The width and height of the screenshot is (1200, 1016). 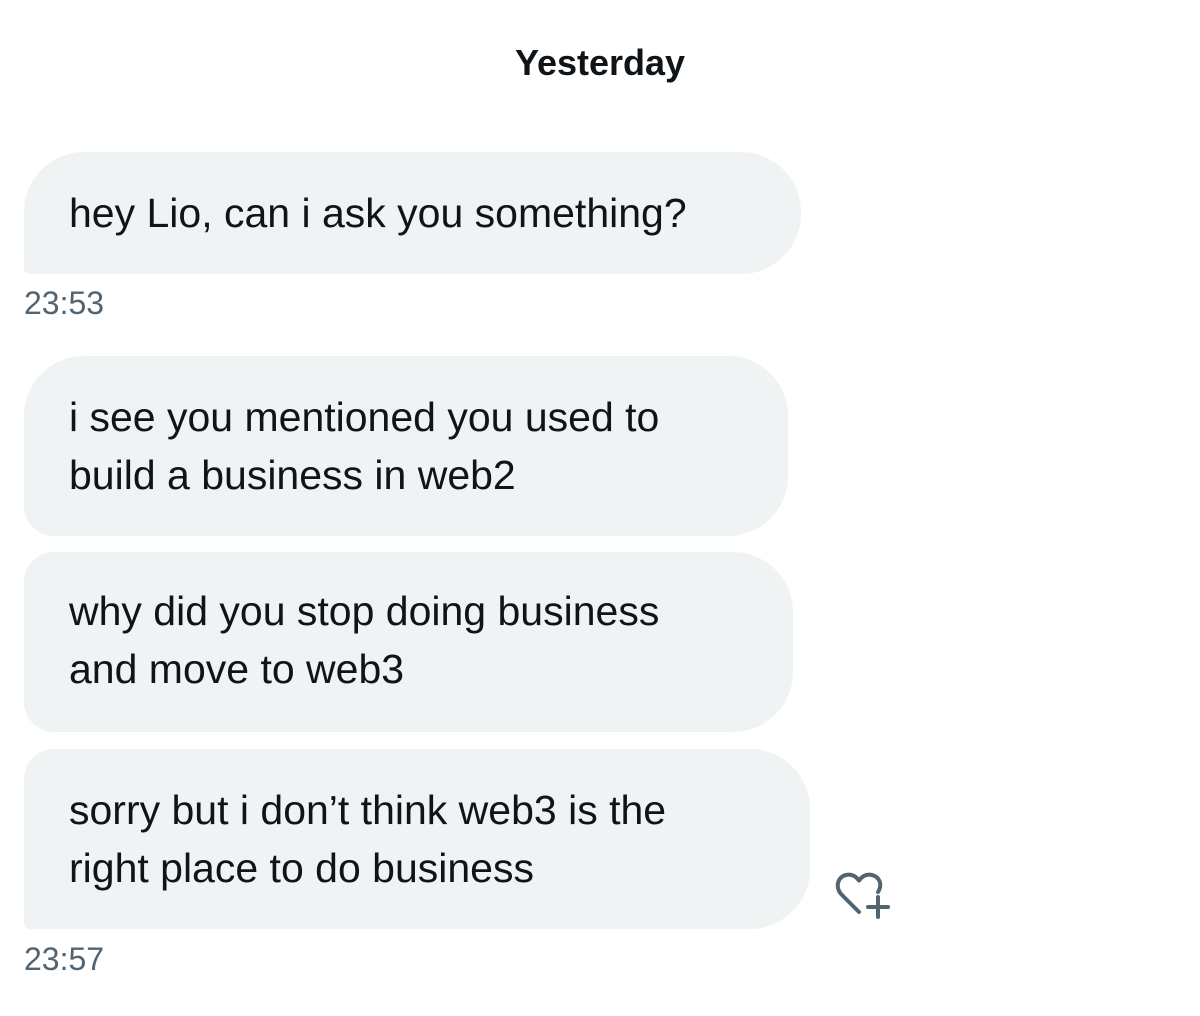 I want to click on date-separator: Yesterday, so click(x=600, y=62).